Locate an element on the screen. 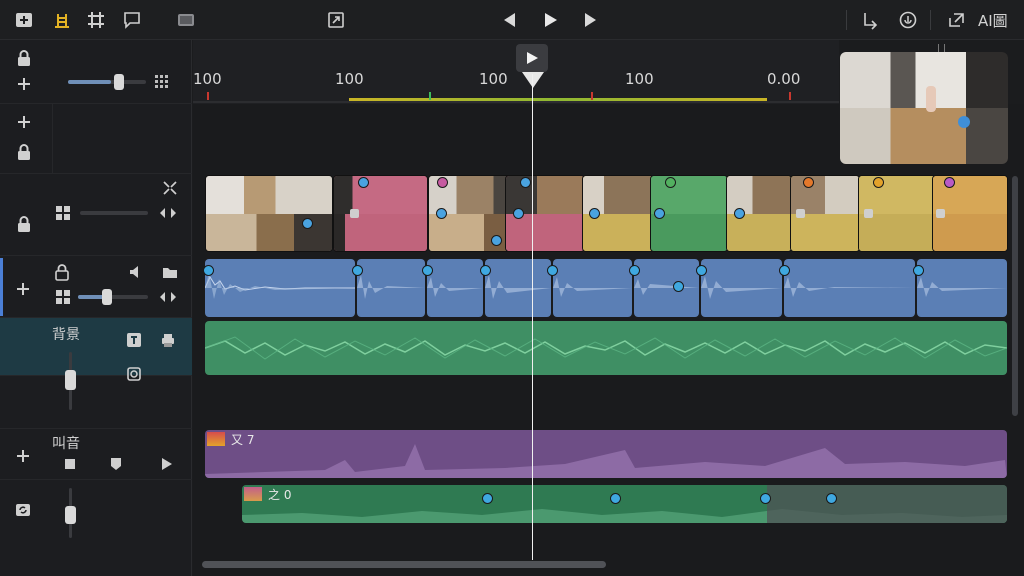  ai-button: AI圖 is located at coordinates (993, 20).